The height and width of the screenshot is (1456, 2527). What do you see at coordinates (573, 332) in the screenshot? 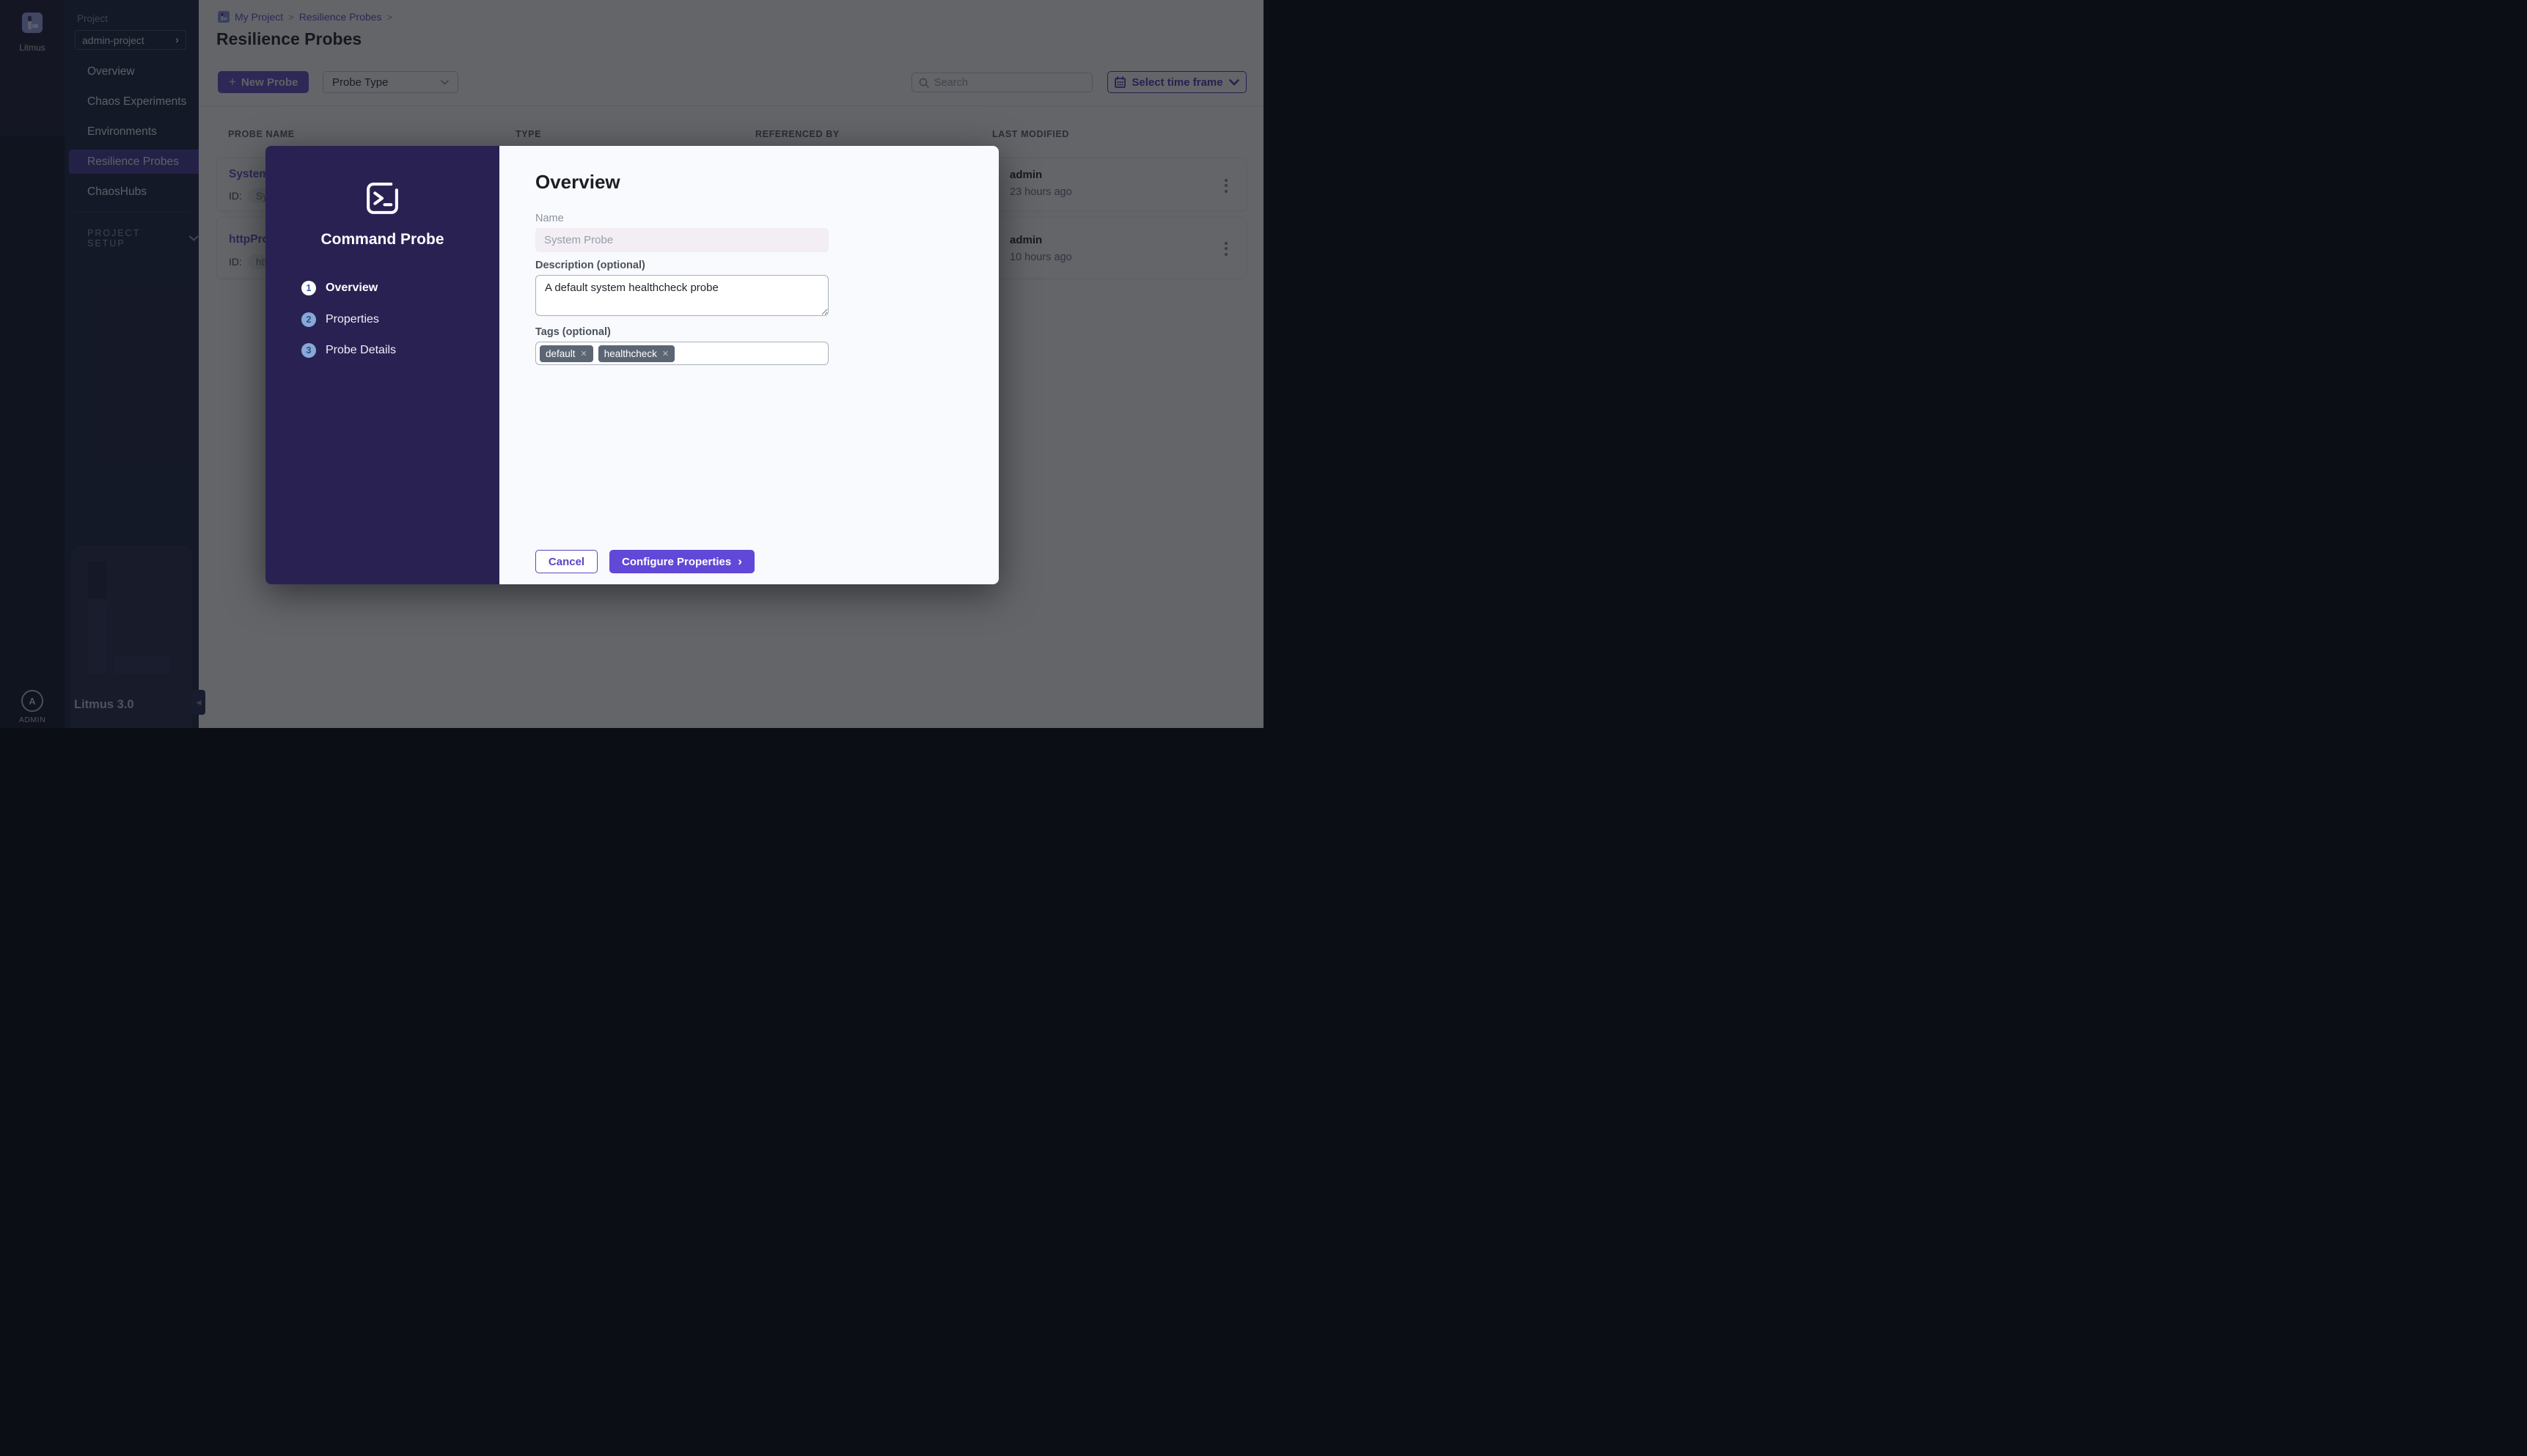
I see `tags-label: Tags (optional)` at bounding box center [573, 332].